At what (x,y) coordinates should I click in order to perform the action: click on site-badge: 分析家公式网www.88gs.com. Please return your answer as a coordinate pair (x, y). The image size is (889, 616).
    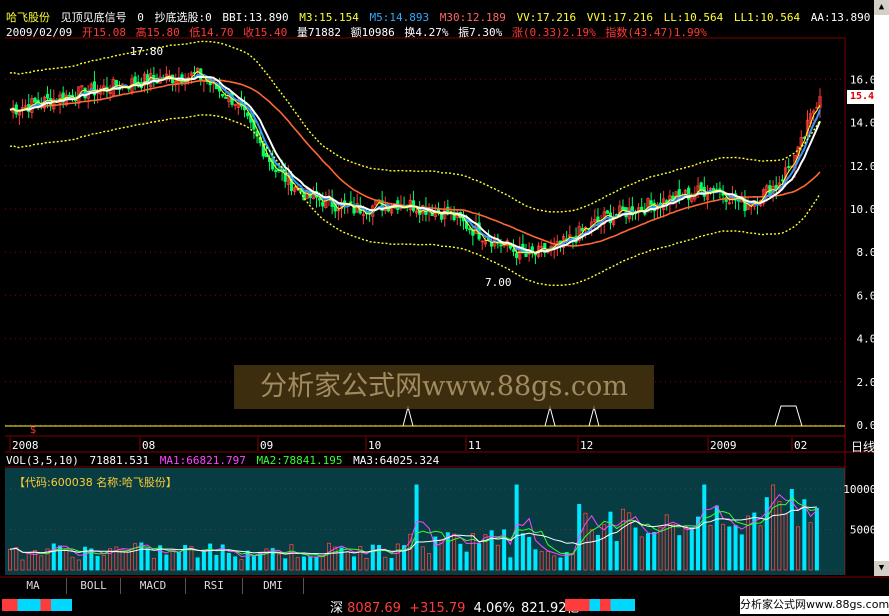
    Looking at the image, I should click on (814, 605).